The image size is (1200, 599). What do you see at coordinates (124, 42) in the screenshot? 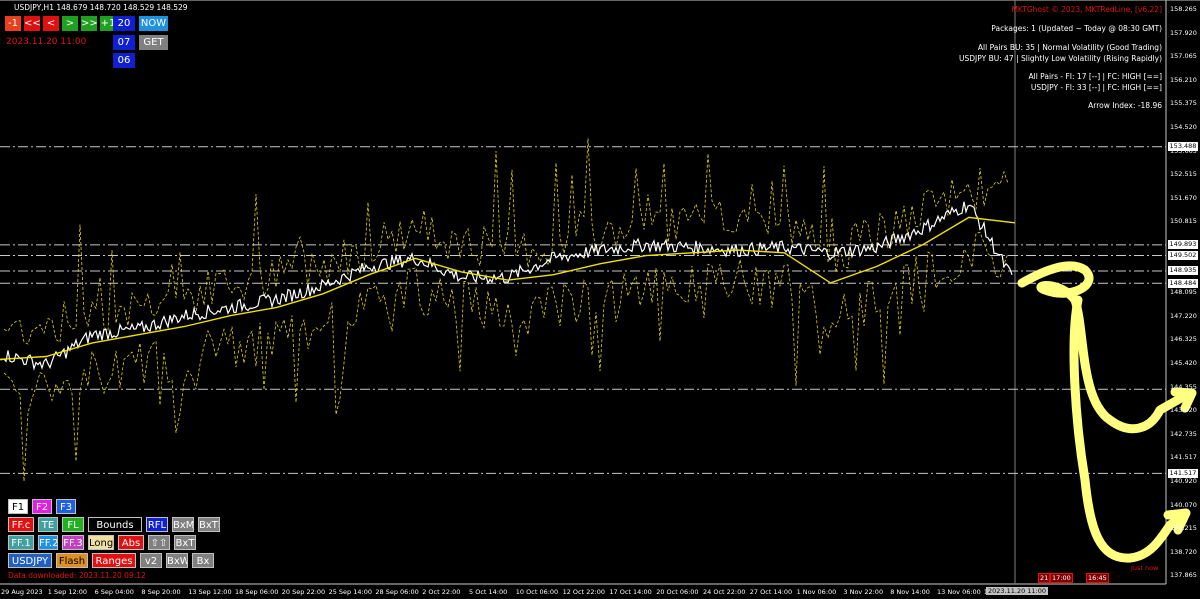
I see `month-button: 07` at bounding box center [124, 42].